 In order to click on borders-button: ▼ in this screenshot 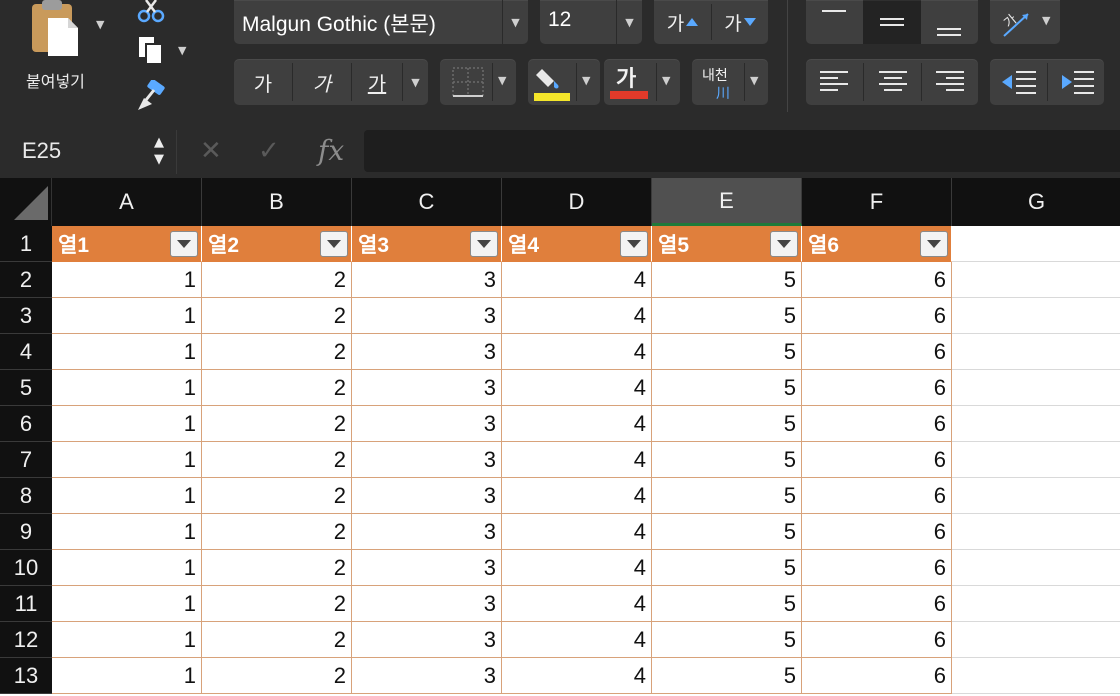, I will do `click(478, 82)`.